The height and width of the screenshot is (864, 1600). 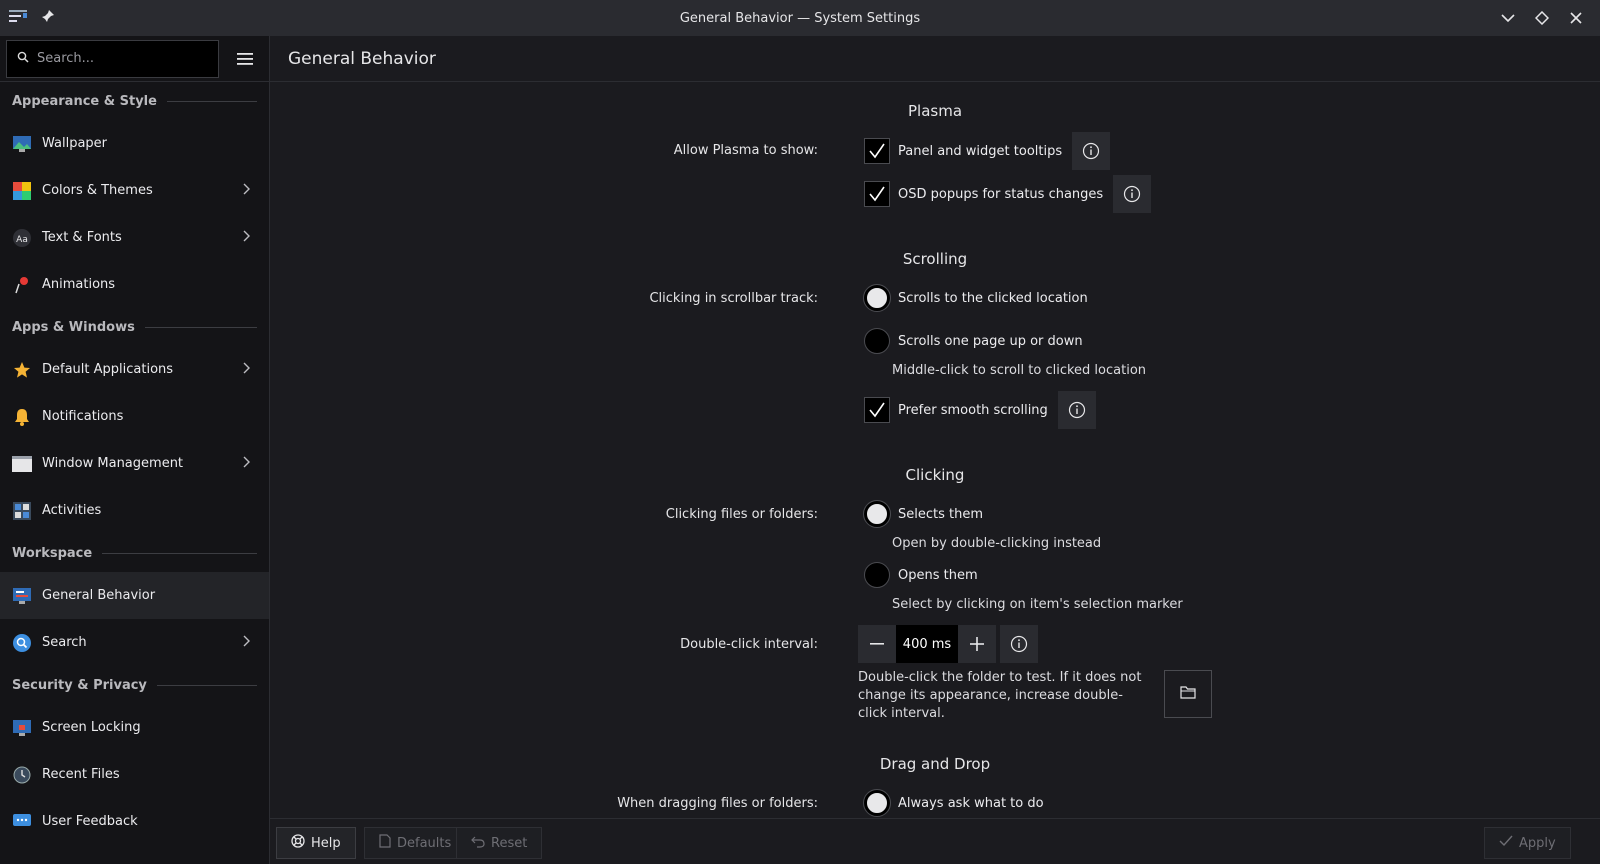 I want to click on screen-lock-icon, so click(x=22, y=728).